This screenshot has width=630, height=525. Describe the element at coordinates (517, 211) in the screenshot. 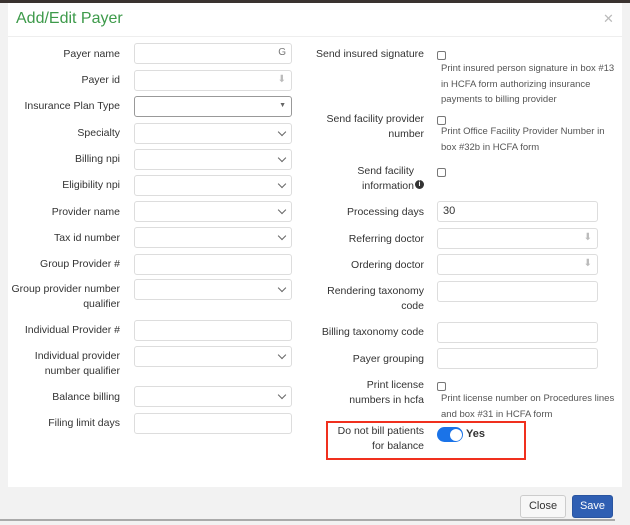

I see `processing-days-input: 30` at that location.